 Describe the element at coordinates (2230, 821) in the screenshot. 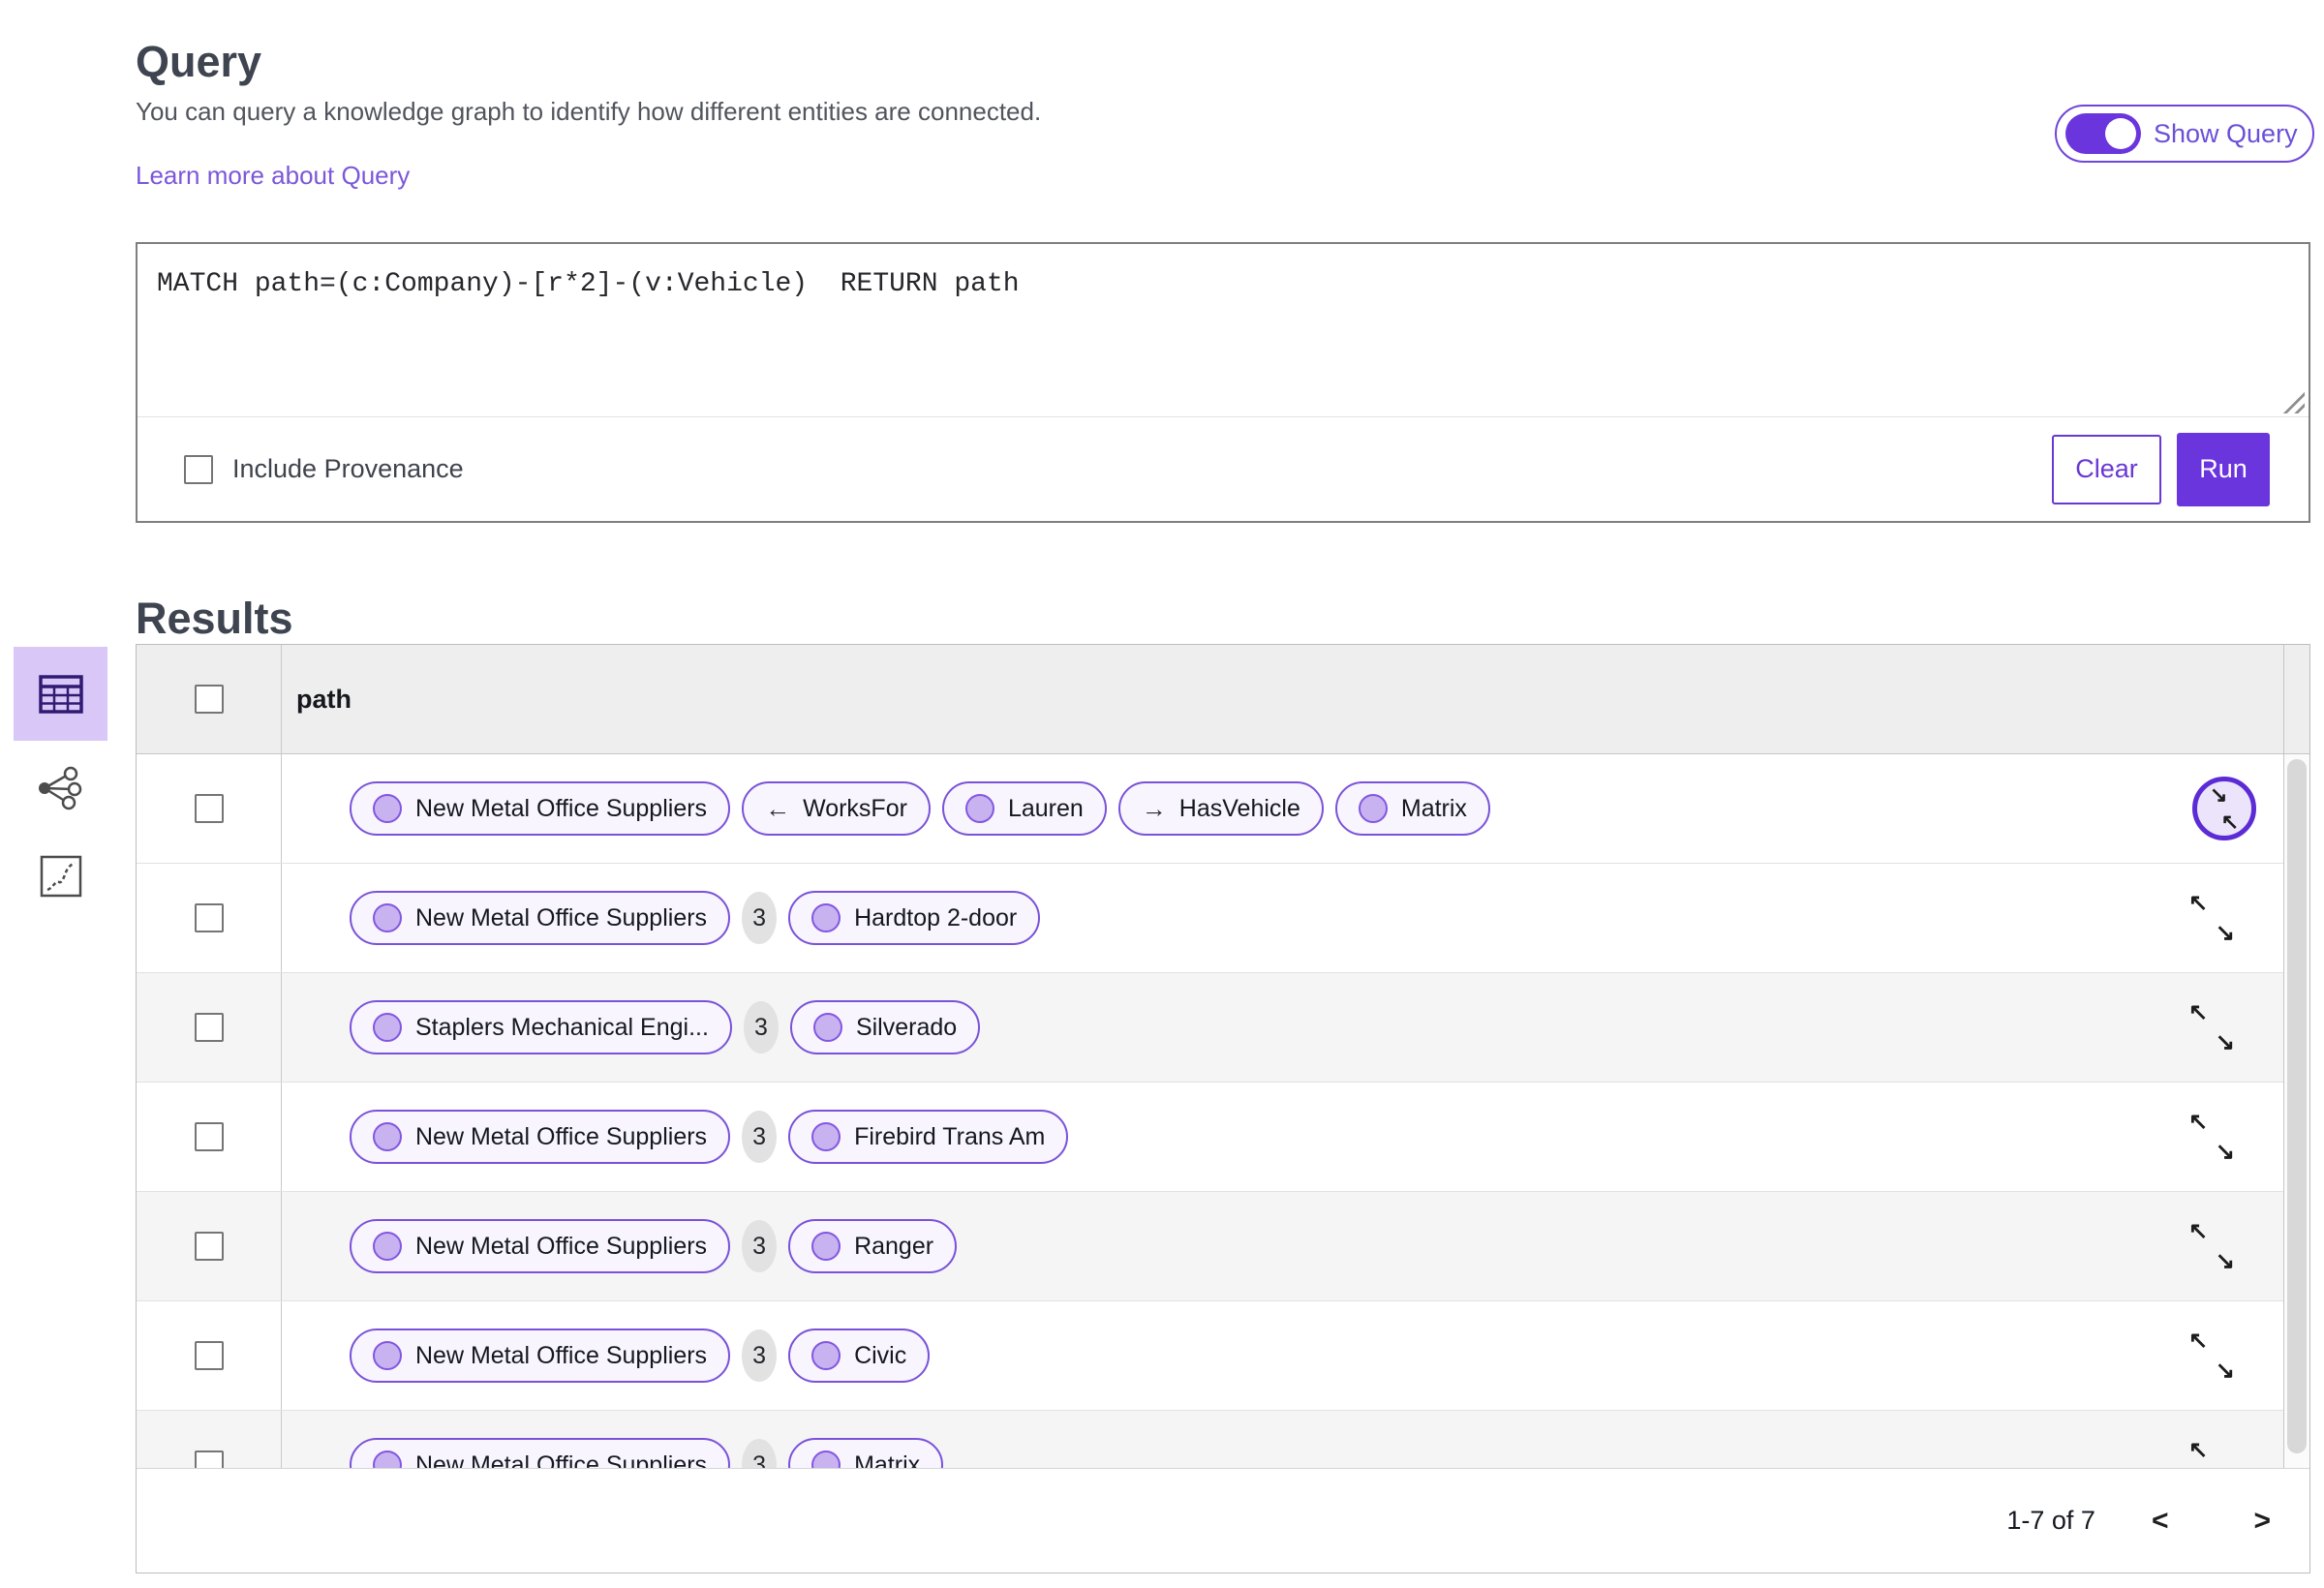

I see `collapse-icon: ↖` at that location.